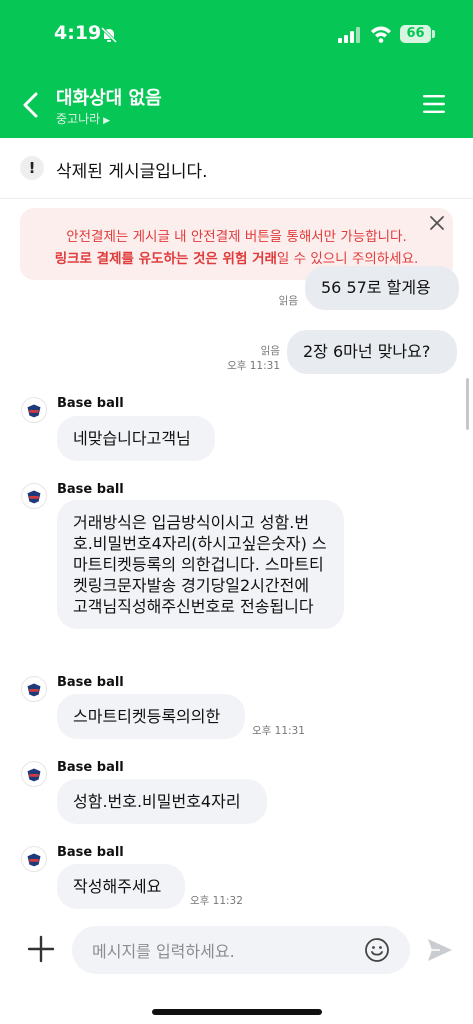 The width and height of the screenshot is (473, 1024). What do you see at coordinates (247, 259) in the screenshot?
I see `warning-bold-b: 위험 거래` at bounding box center [247, 259].